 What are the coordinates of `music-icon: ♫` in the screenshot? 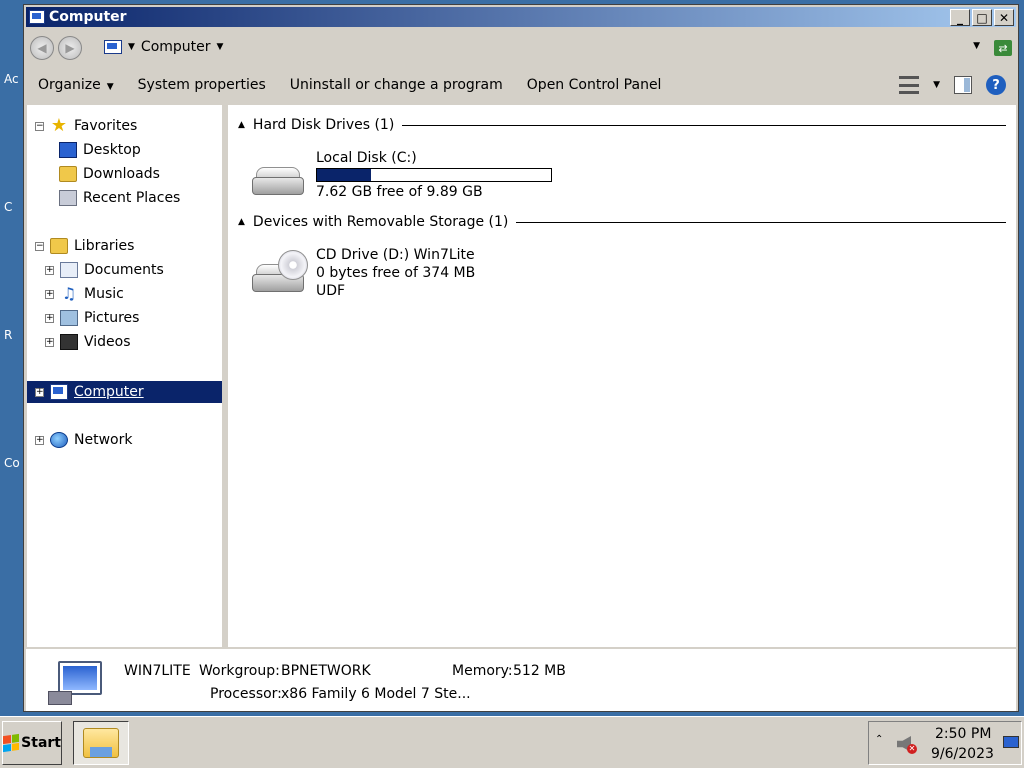 It's located at (69, 293).